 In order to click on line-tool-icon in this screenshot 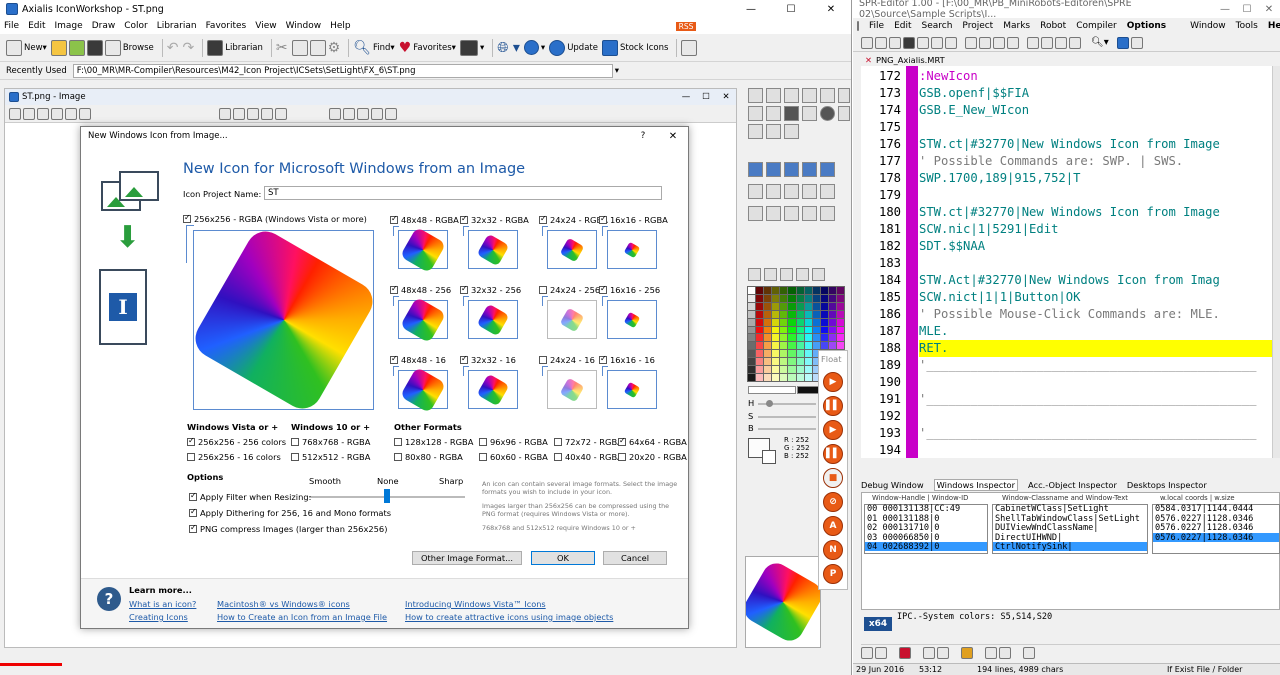, I will do `click(755, 113)`.